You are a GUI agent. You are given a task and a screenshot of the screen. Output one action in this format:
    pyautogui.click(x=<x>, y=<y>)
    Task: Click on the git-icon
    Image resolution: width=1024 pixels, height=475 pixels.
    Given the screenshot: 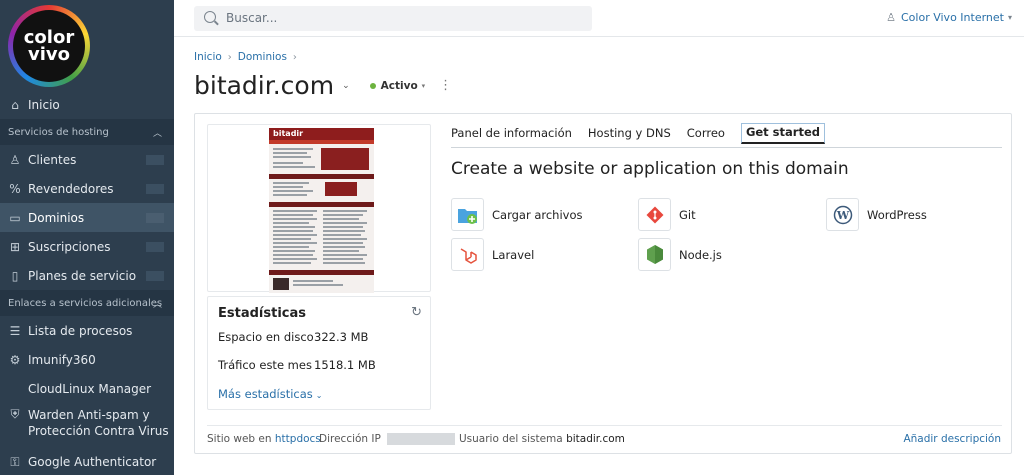 What is the action you would take?
    pyautogui.click(x=654, y=214)
    